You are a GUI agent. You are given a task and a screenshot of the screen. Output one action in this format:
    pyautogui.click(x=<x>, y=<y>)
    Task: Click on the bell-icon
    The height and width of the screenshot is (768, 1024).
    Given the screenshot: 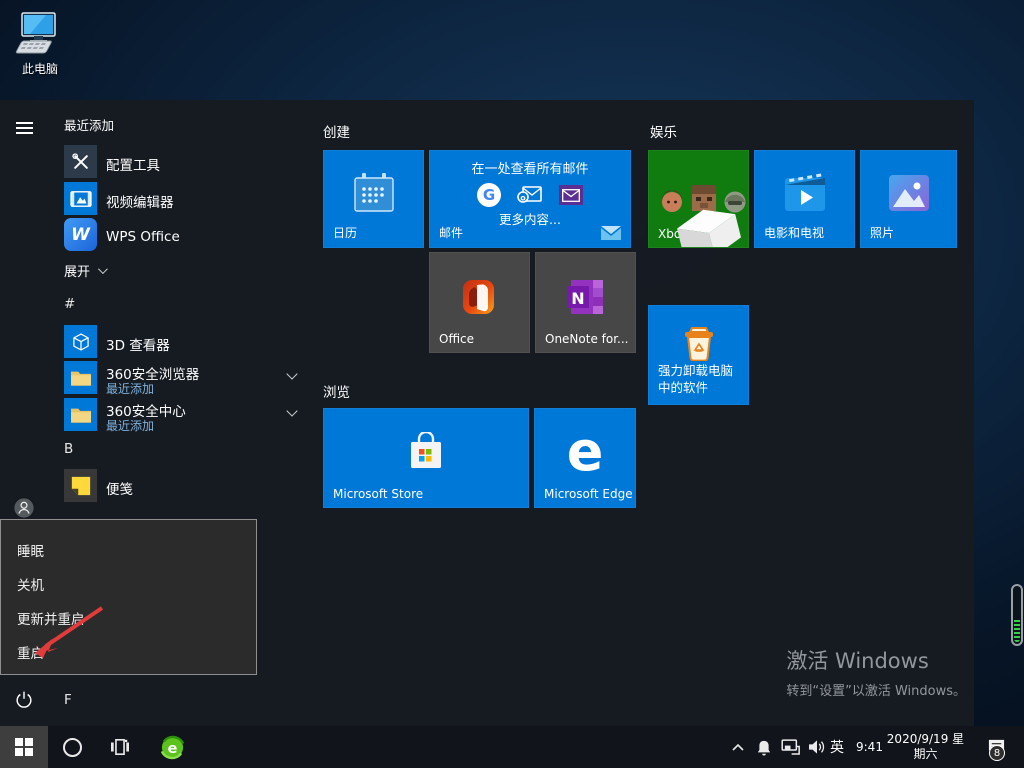 What is the action you would take?
    pyautogui.click(x=764, y=747)
    